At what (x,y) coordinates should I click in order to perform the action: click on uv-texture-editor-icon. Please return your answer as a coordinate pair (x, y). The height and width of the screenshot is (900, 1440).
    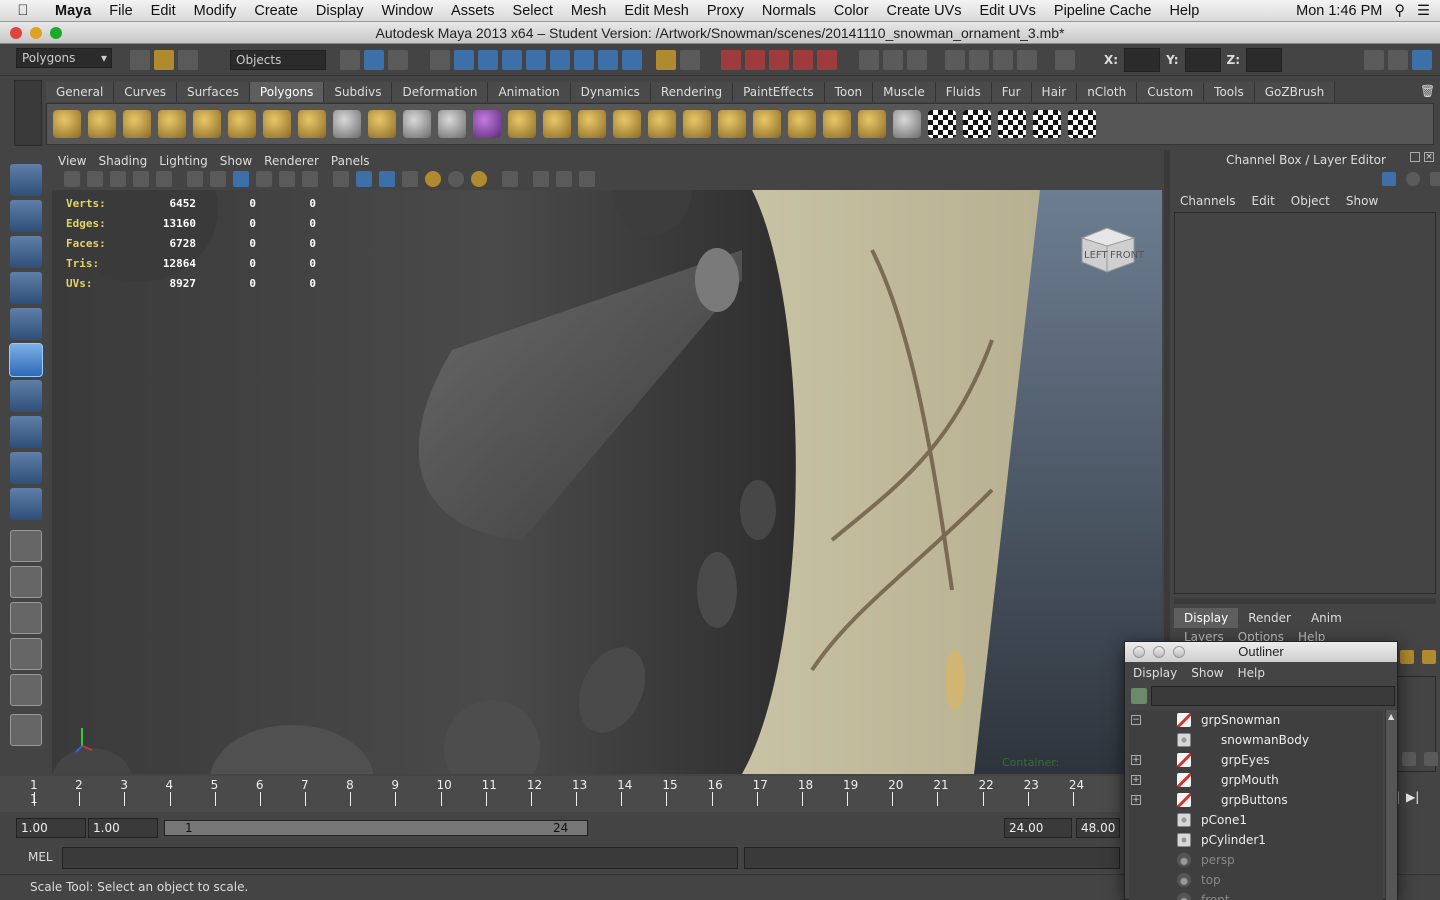
    Looking at the image, I should click on (1082, 124).